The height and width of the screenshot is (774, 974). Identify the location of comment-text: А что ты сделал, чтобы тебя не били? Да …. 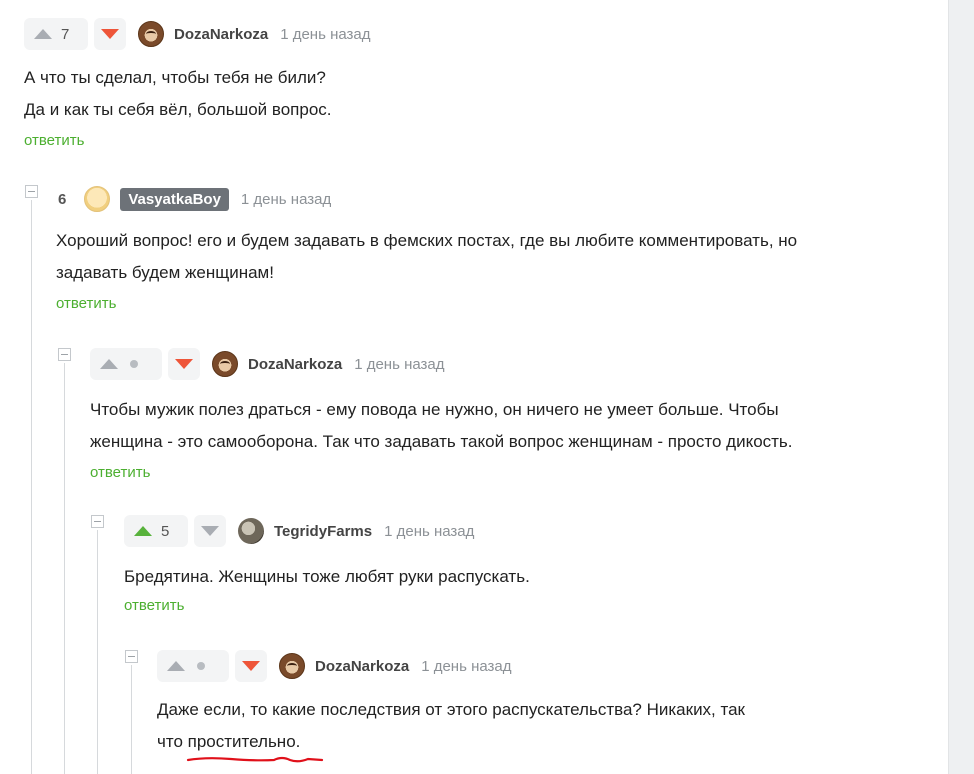
(474, 94).